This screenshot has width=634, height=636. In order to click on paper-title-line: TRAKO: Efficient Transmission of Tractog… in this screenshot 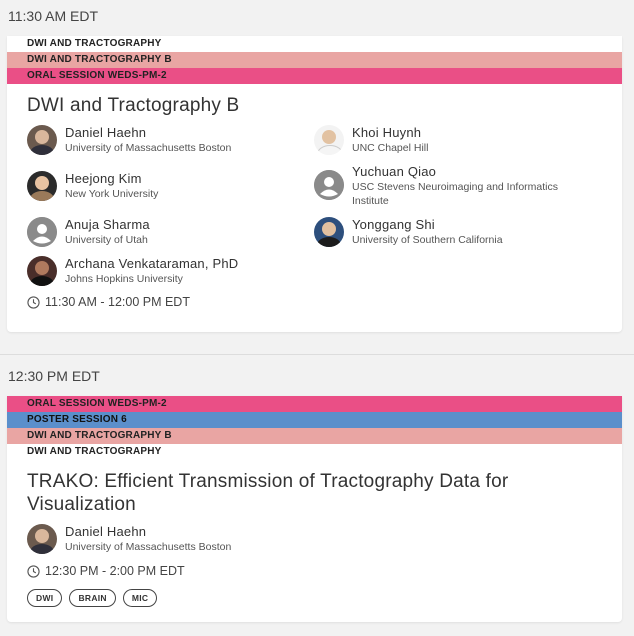, I will do `click(268, 481)`.